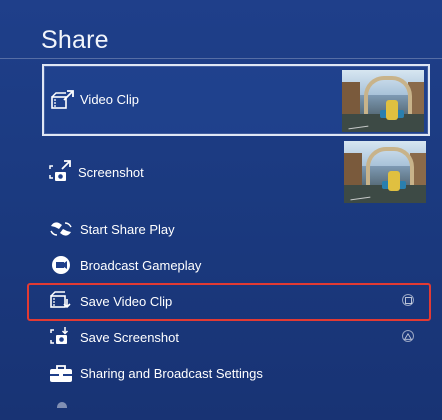  What do you see at coordinates (221, 58) in the screenshot?
I see `title-divider` at bounding box center [221, 58].